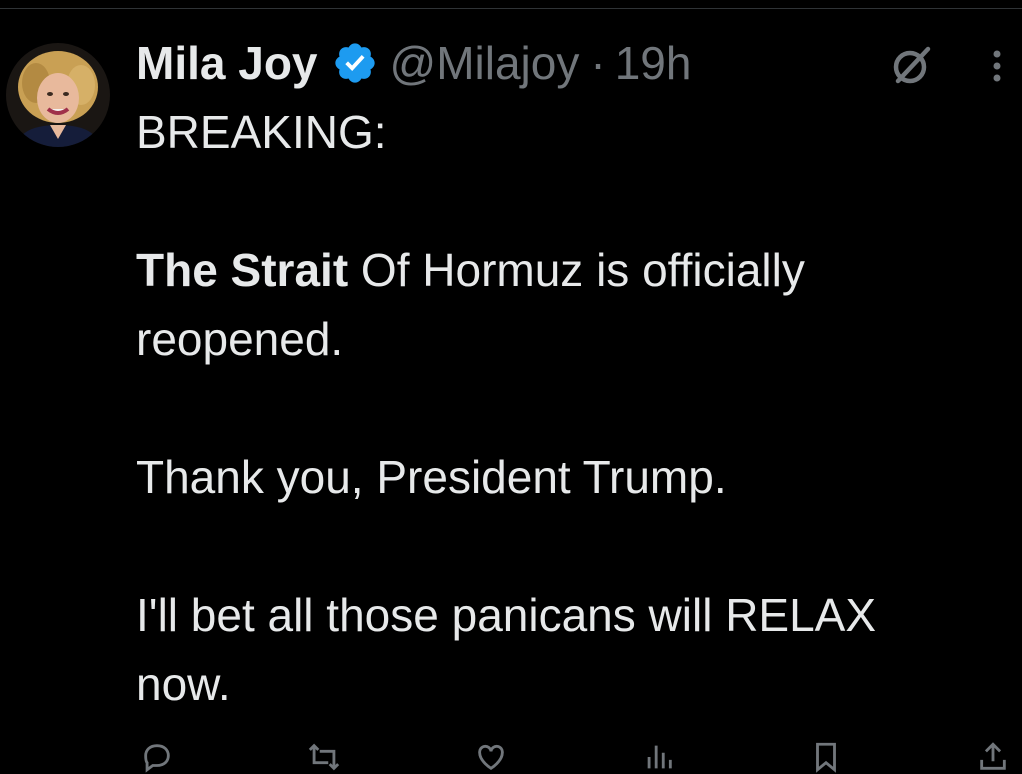  I want to click on user-handle: @Milajoy, so click(485, 63).